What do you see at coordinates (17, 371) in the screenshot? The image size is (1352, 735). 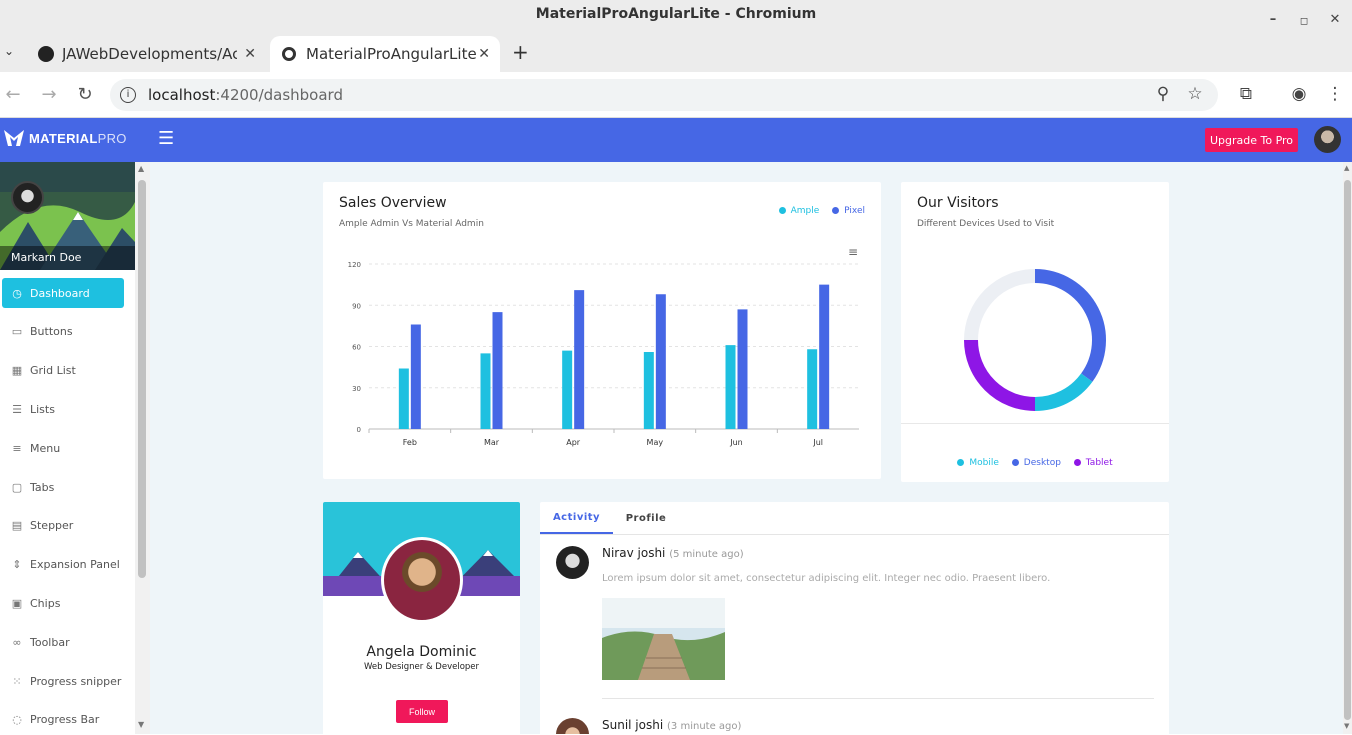 I see `grid-icon: ▦` at bounding box center [17, 371].